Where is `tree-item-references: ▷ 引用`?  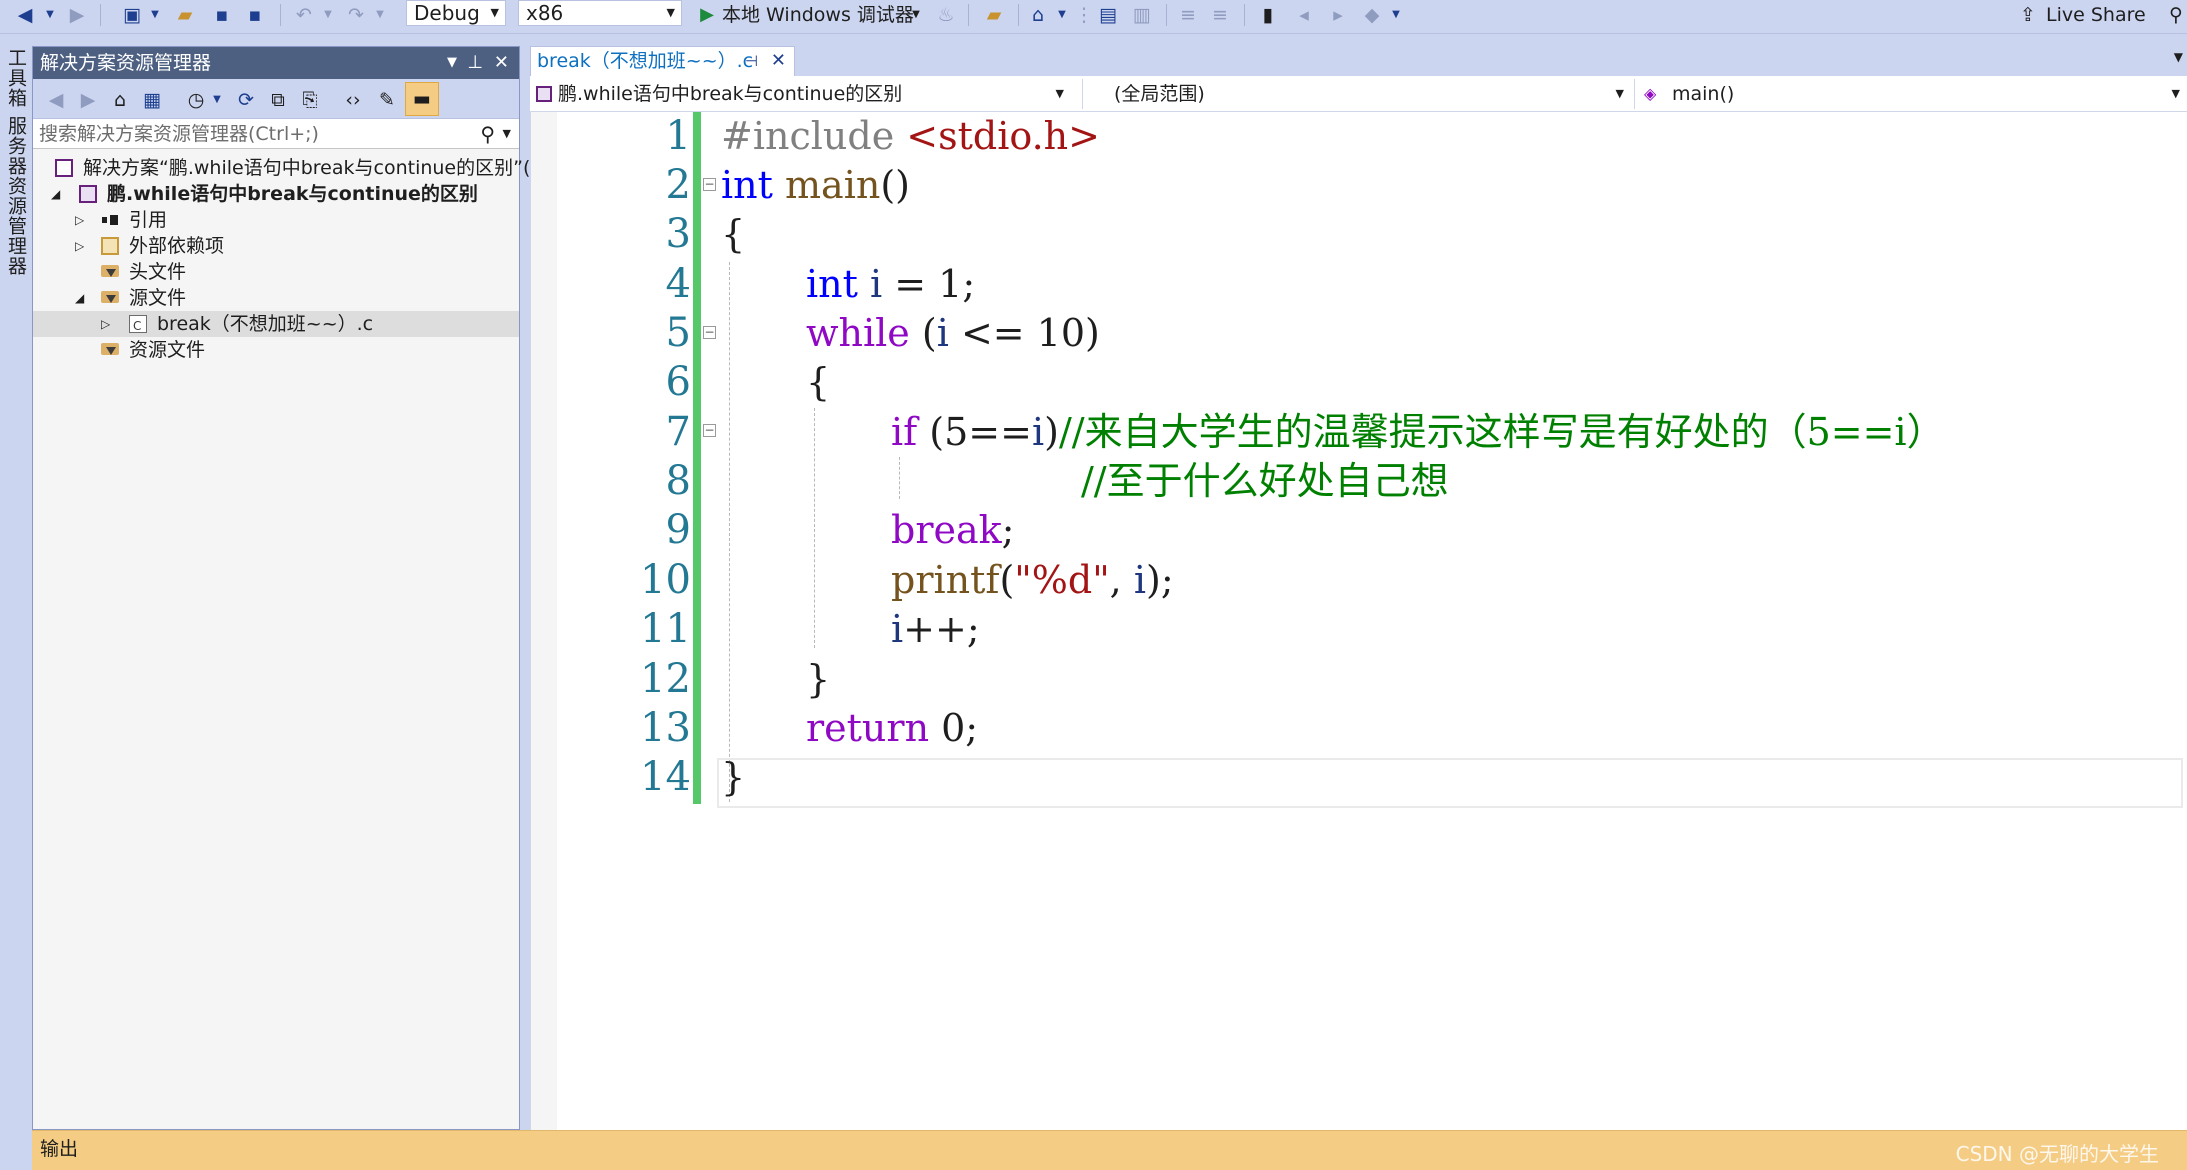 tree-item-references: ▷ 引用 is located at coordinates (276, 220).